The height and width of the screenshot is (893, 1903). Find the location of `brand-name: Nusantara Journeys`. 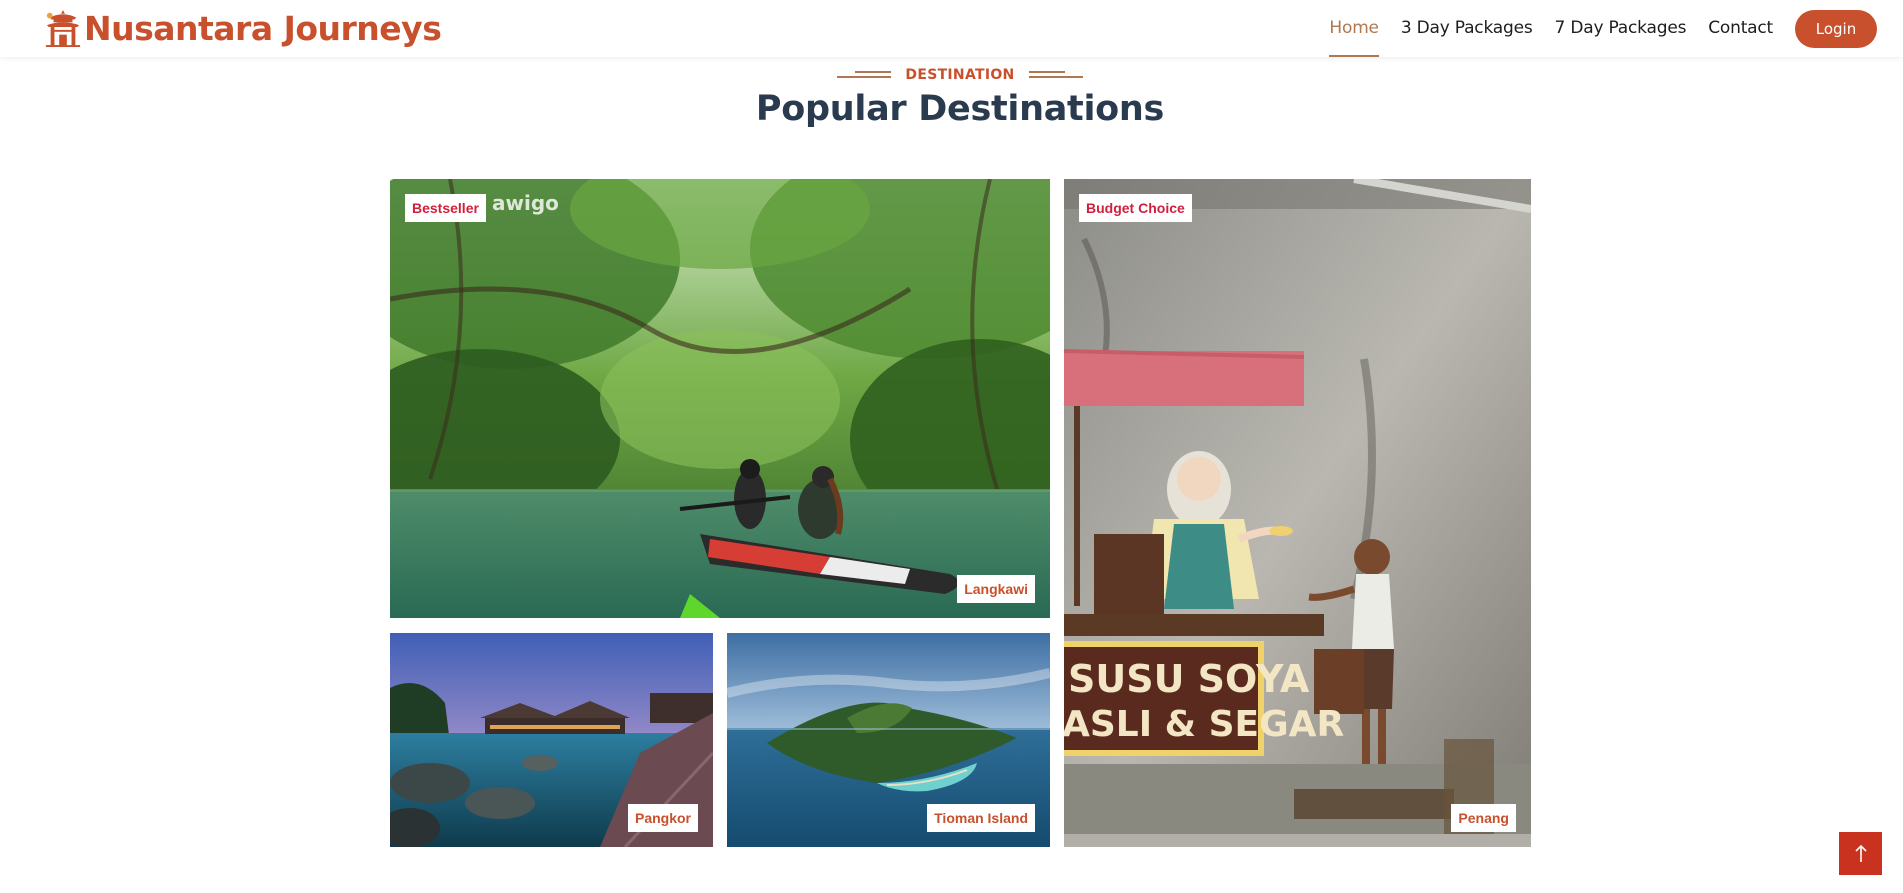

brand-name: Nusantara Journeys is located at coordinates (263, 28).